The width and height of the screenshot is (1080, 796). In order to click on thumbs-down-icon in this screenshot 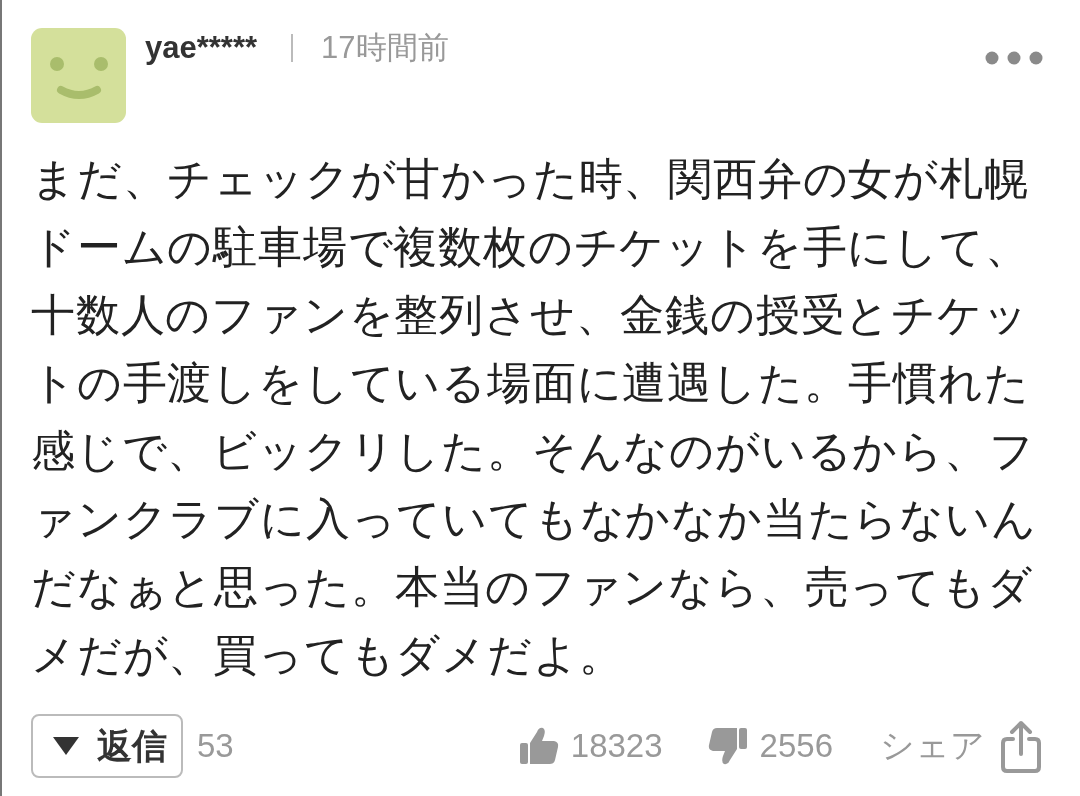, I will do `click(727, 746)`.